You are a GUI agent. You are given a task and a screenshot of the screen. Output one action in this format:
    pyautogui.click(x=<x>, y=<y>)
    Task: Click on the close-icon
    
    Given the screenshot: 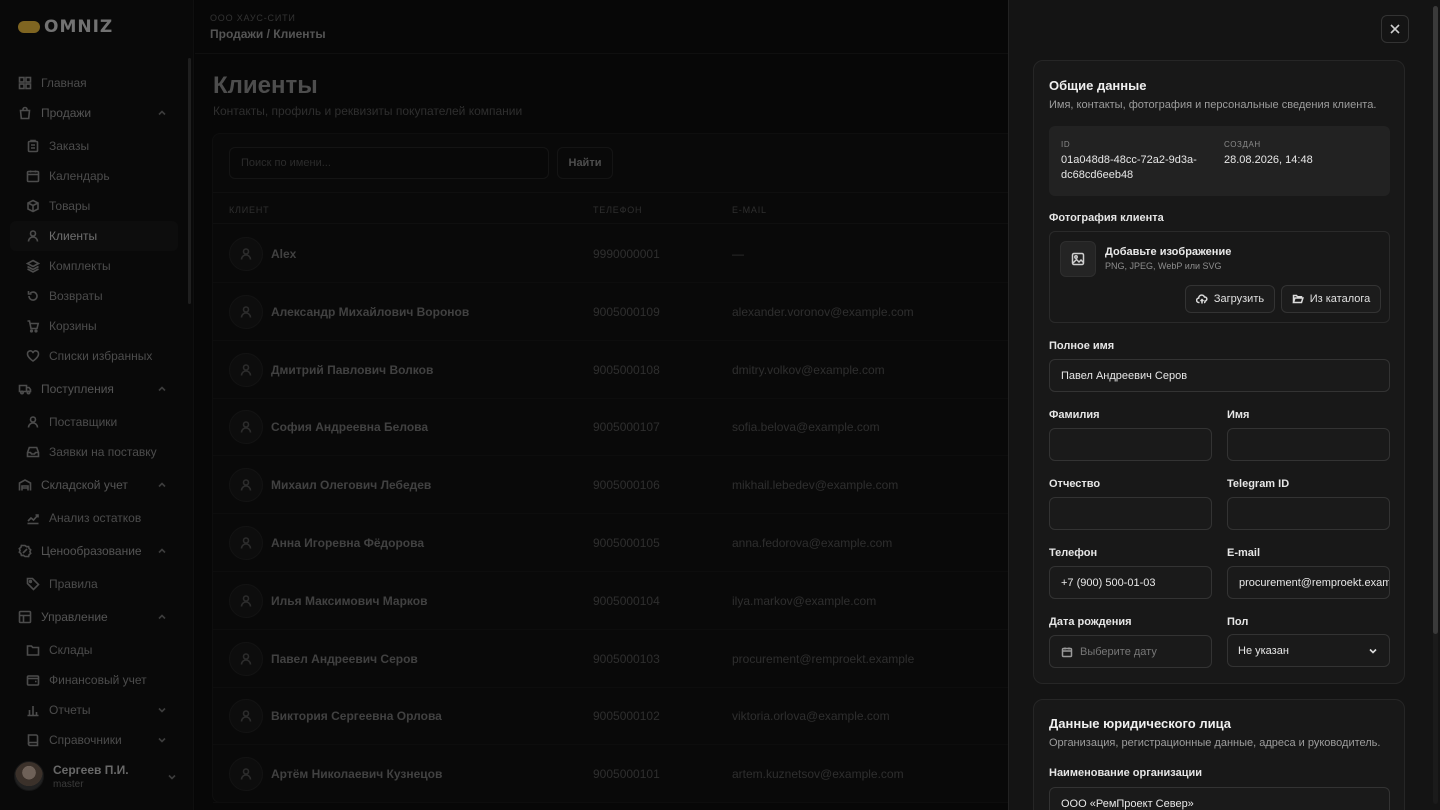 What is the action you would take?
    pyautogui.click(x=1395, y=29)
    